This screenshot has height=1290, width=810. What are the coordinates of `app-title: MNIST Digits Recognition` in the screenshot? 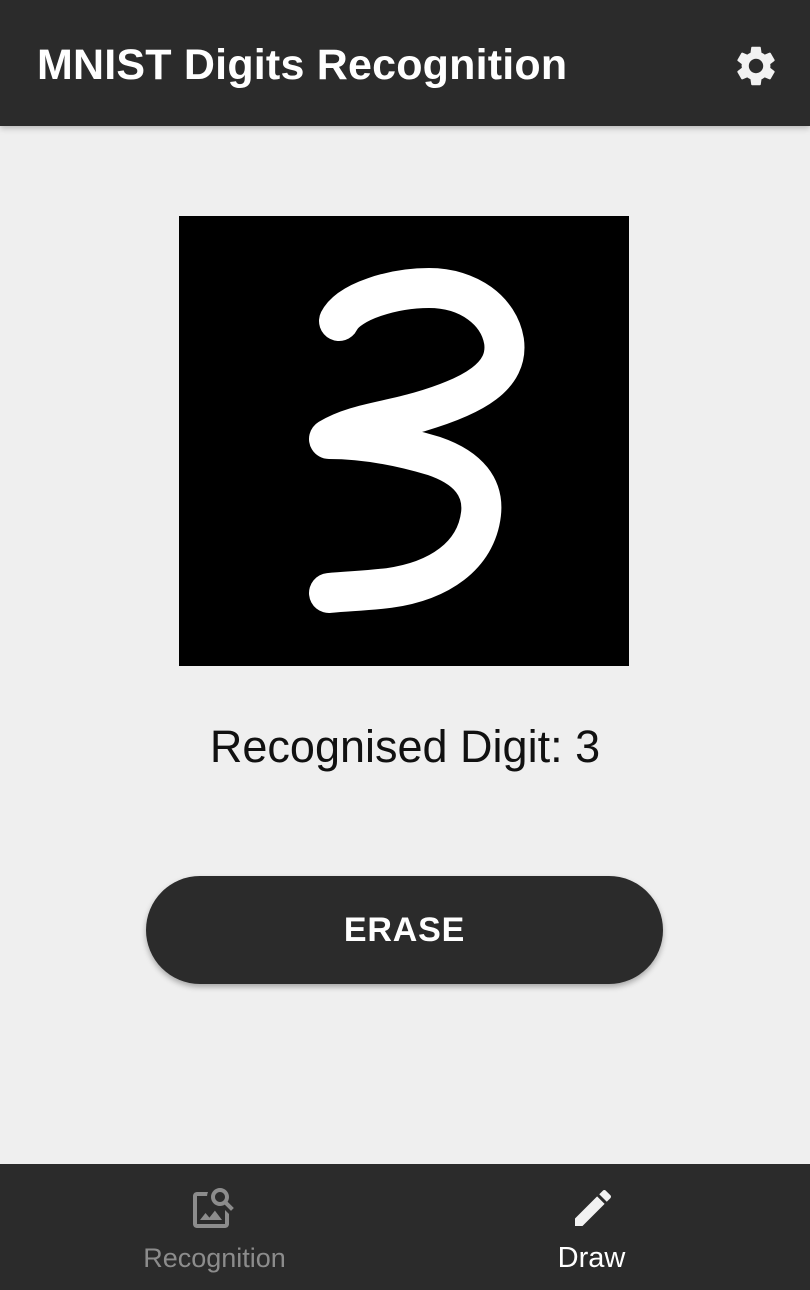 It's located at (302, 65).